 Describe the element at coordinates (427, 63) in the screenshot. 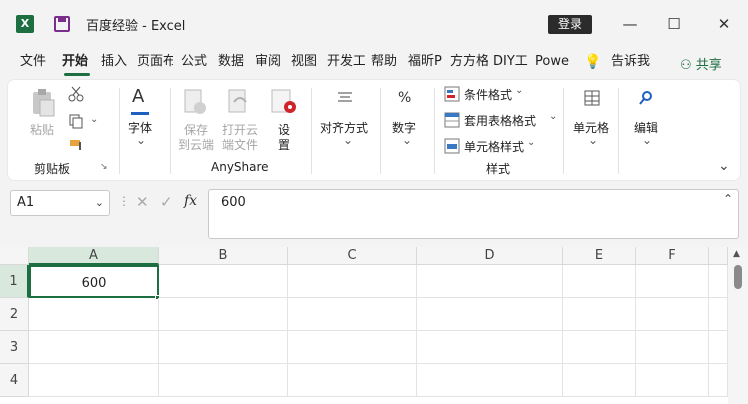

I see `tab-foxit: 福昕P` at that location.